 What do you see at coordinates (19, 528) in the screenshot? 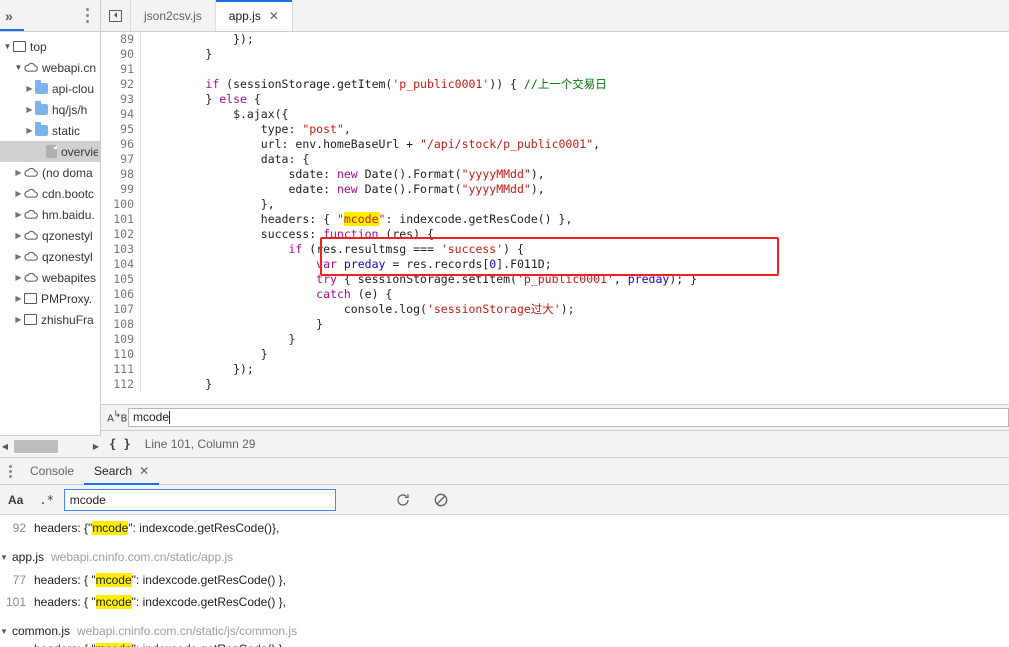
I see `result-line-number: 92` at bounding box center [19, 528].